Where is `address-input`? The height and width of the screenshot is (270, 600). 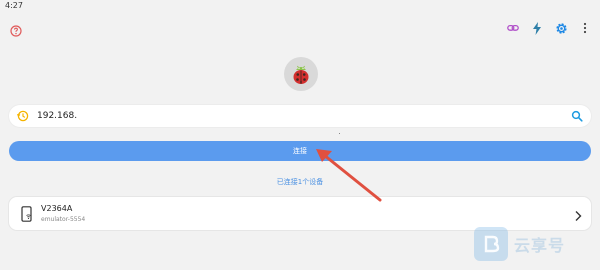 address-input is located at coordinates (304, 116).